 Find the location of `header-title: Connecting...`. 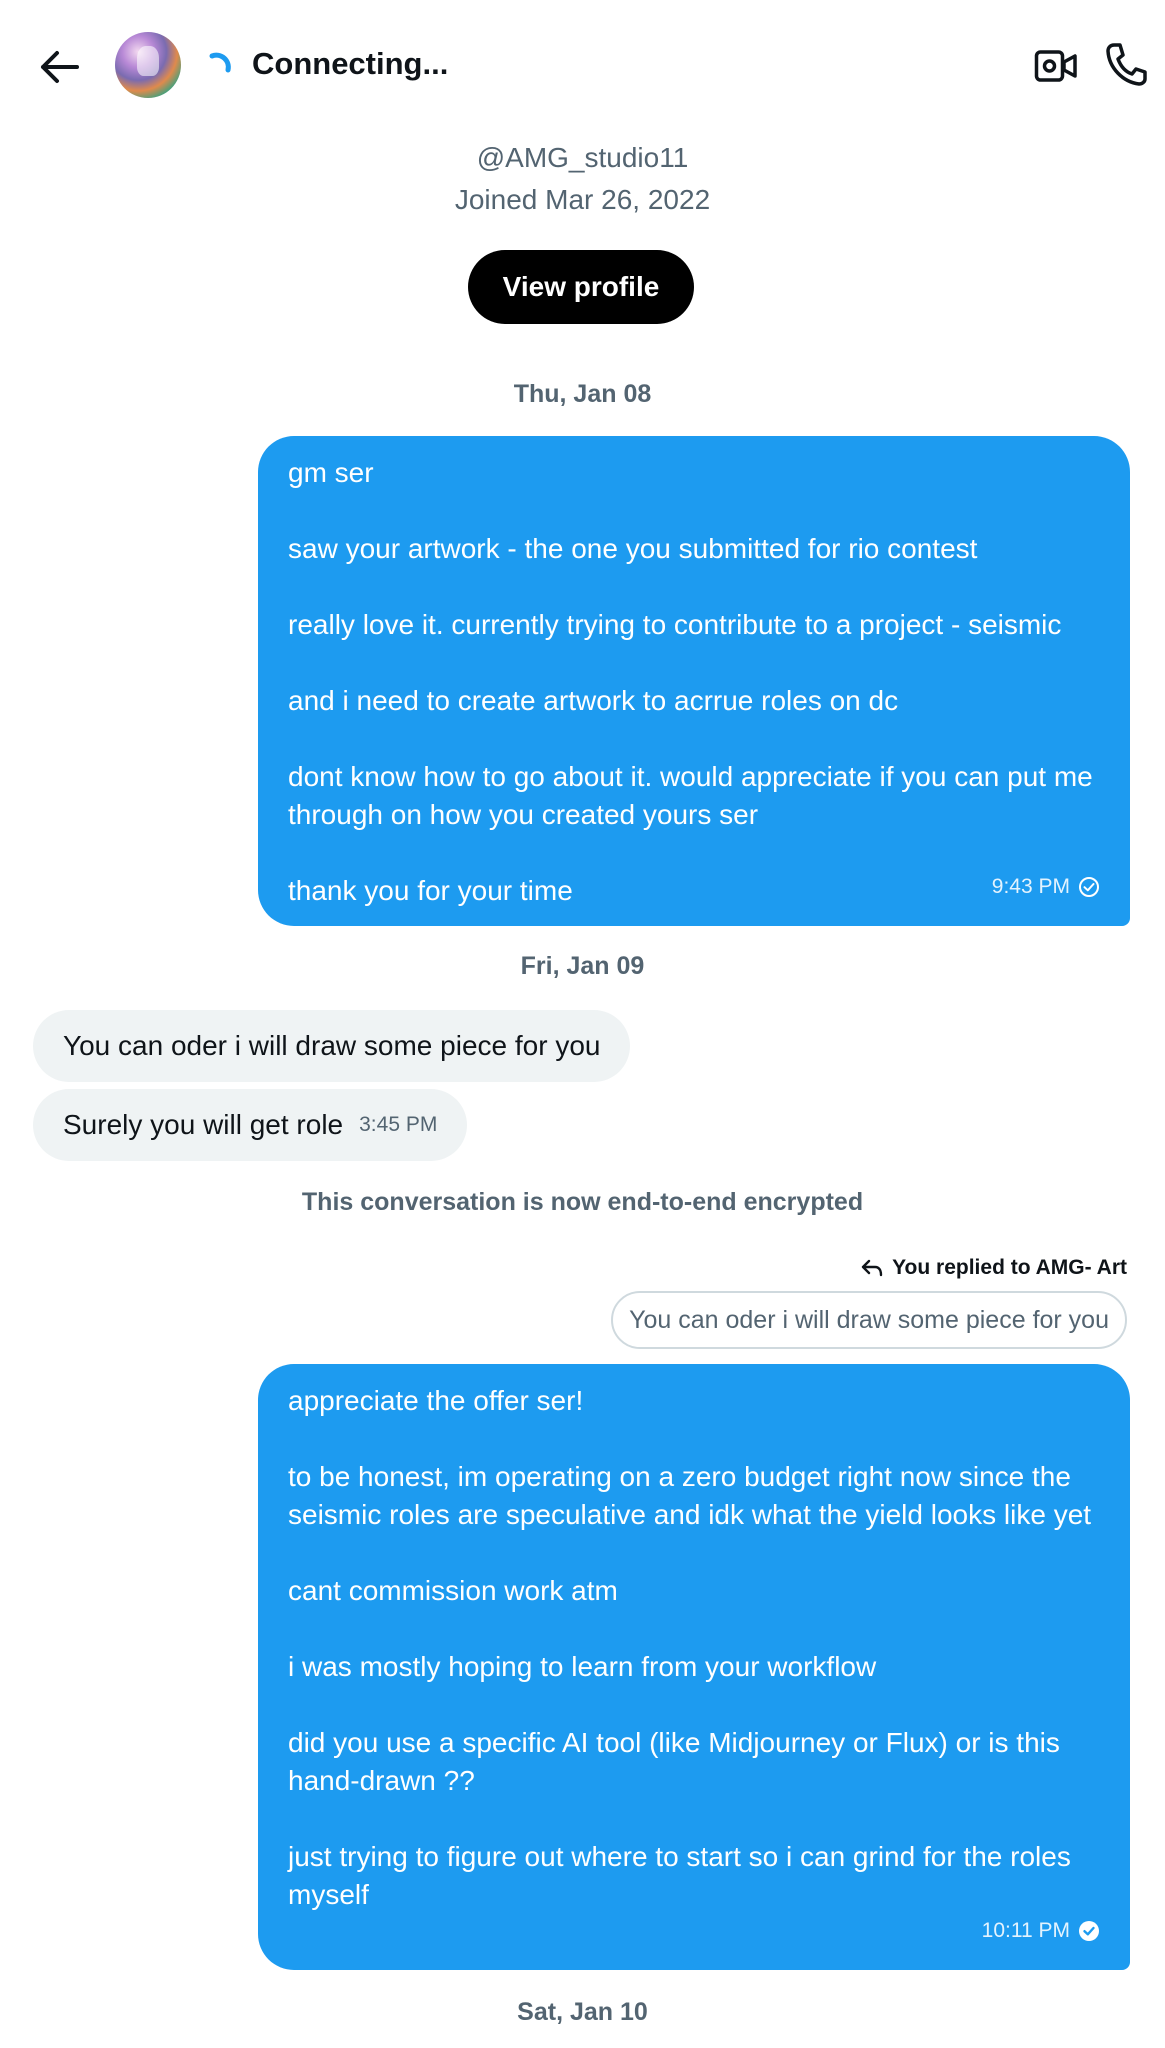

header-title: Connecting... is located at coordinates (350, 63).